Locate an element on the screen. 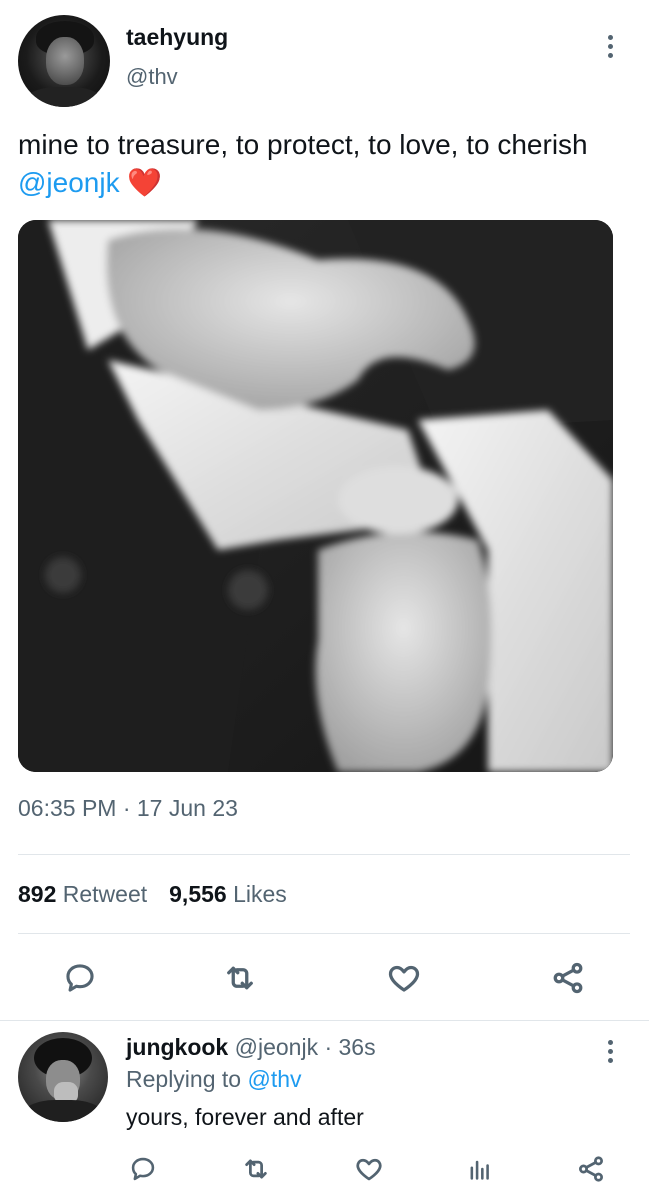 This screenshot has height=1200, width=649. replying-to: Replying to @thv is located at coordinates (214, 1079).